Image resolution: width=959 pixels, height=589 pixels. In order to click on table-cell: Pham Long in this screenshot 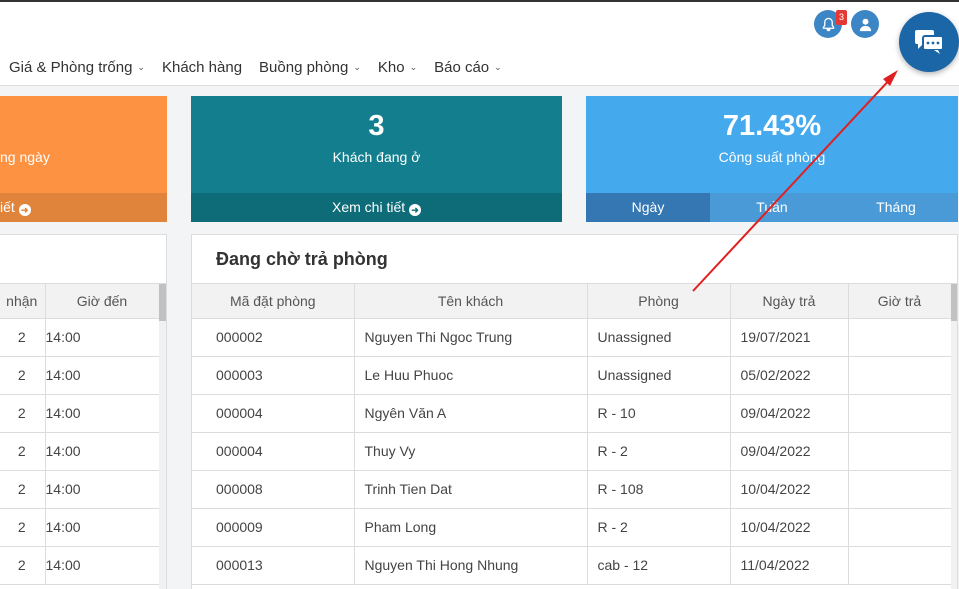, I will do `click(471, 527)`.